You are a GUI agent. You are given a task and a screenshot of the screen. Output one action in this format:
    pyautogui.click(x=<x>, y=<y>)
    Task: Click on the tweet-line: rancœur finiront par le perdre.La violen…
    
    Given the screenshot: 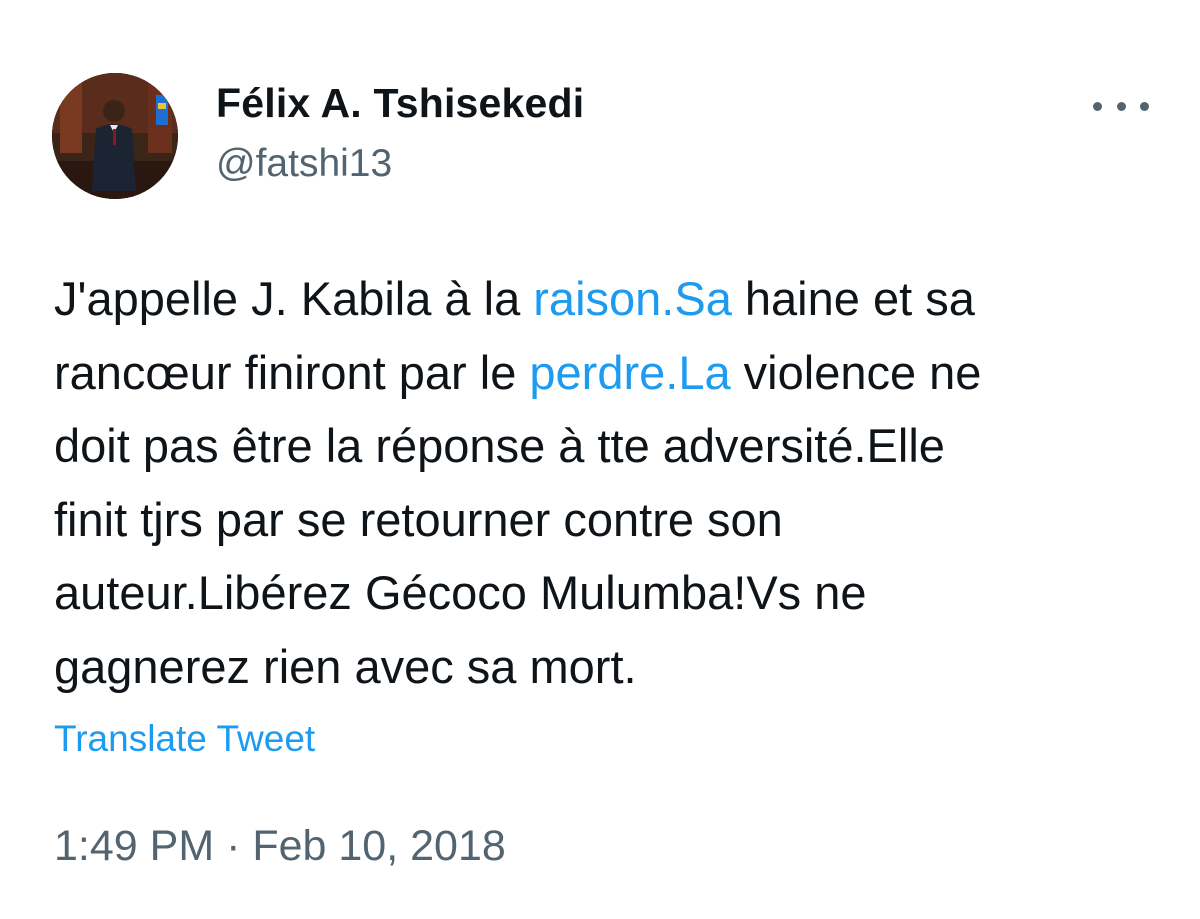 What is the action you would take?
    pyautogui.click(x=609, y=373)
    